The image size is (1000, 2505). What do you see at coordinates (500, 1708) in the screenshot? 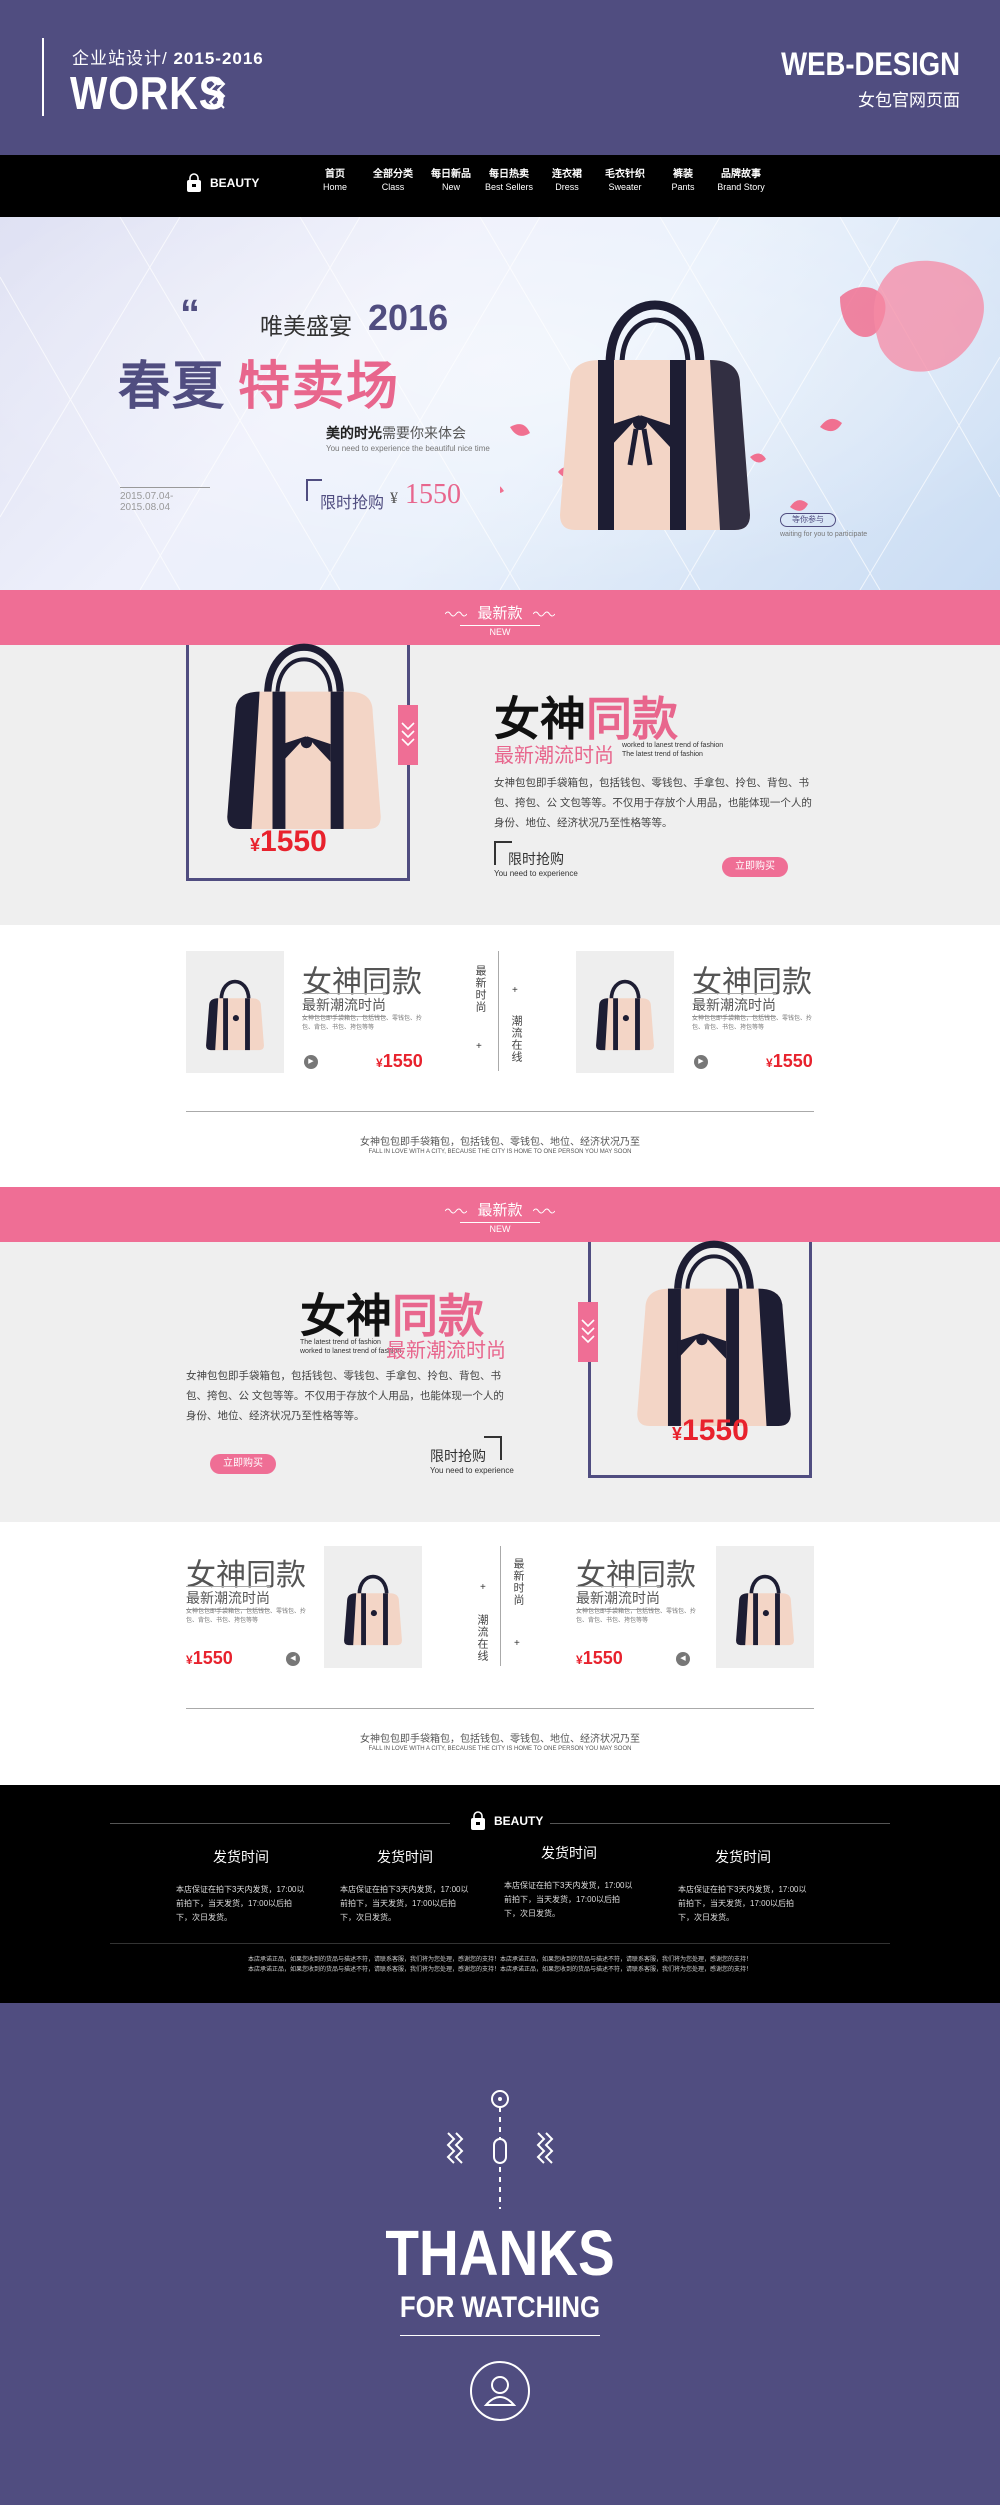
I see `section-divider` at bounding box center [500, 1708].